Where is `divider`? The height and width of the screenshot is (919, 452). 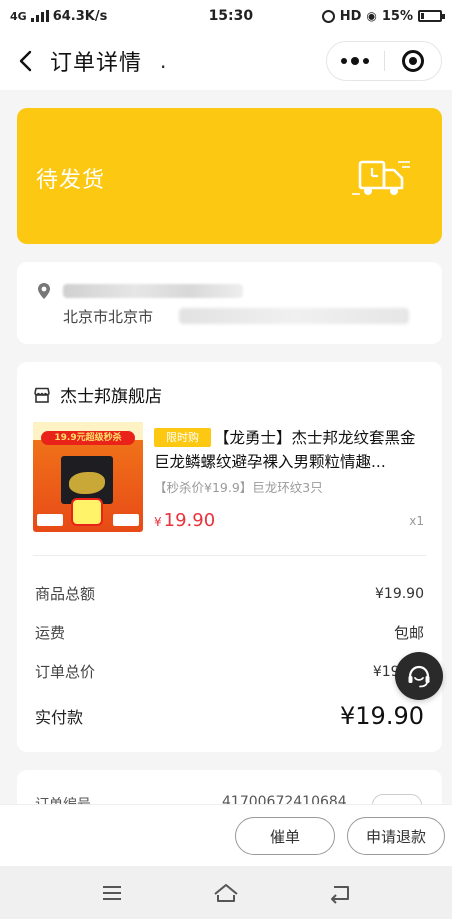 divider is located at coordinates (229, 555).